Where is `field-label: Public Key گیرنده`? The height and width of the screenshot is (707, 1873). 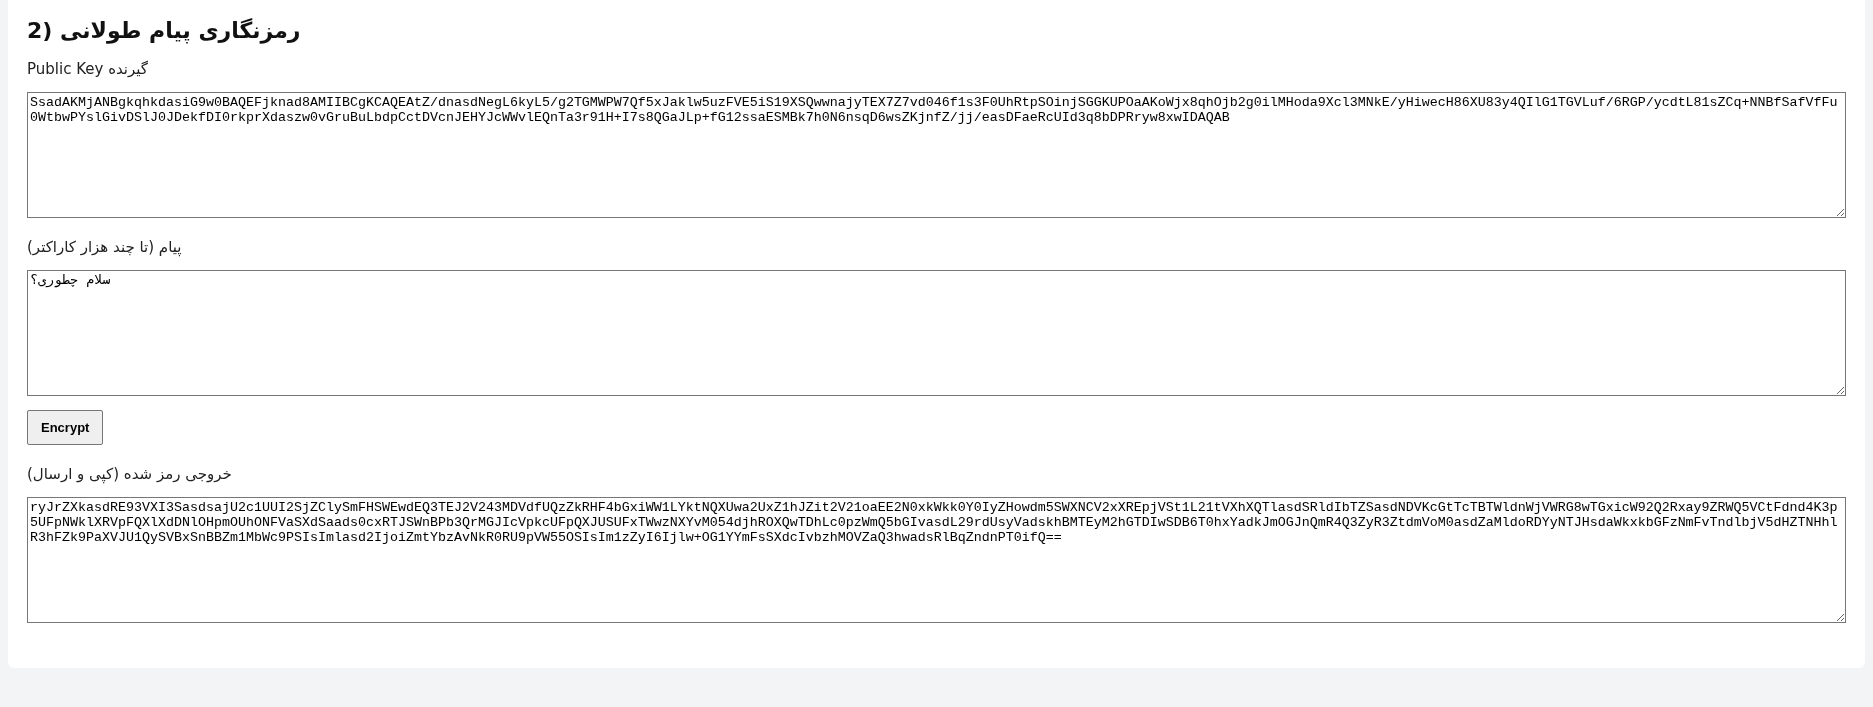
field-label: Public Key گیرنده is located at coordinates (87, 69).